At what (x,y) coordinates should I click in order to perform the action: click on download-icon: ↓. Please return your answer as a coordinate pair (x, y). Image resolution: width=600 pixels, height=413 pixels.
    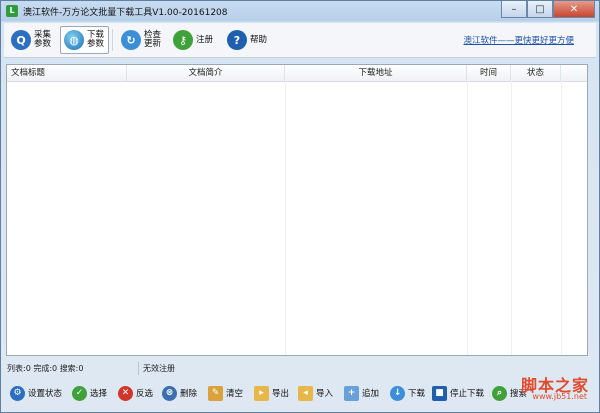
    Looking at the image, I should click on (397, 393).